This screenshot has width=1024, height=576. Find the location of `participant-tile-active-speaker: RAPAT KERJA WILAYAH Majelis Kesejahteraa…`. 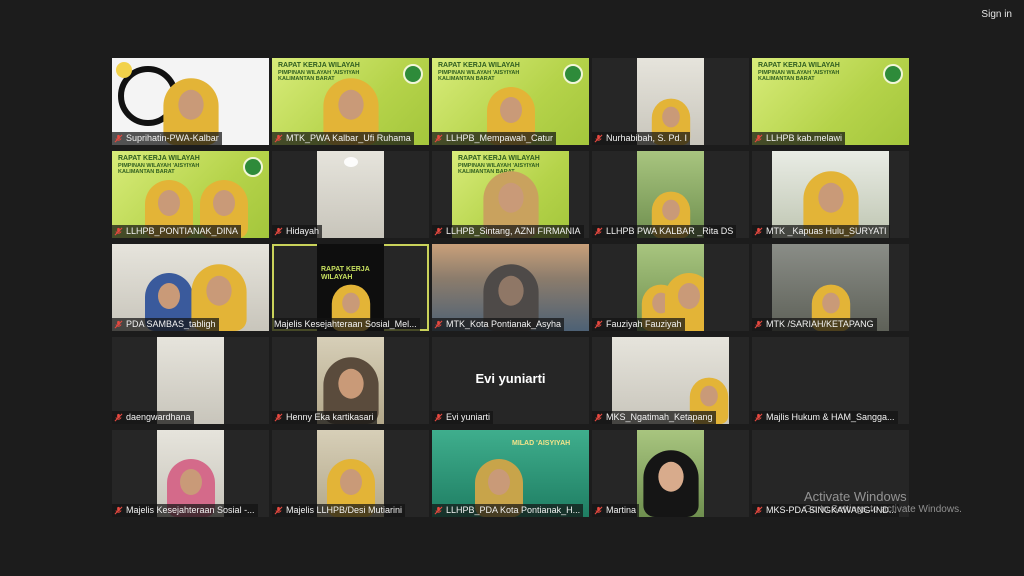

participant-tile-active-speaker: RAPAT KERJA WILAYAH Majelis Kesejahteraa… is located at coordinates (350, 287).